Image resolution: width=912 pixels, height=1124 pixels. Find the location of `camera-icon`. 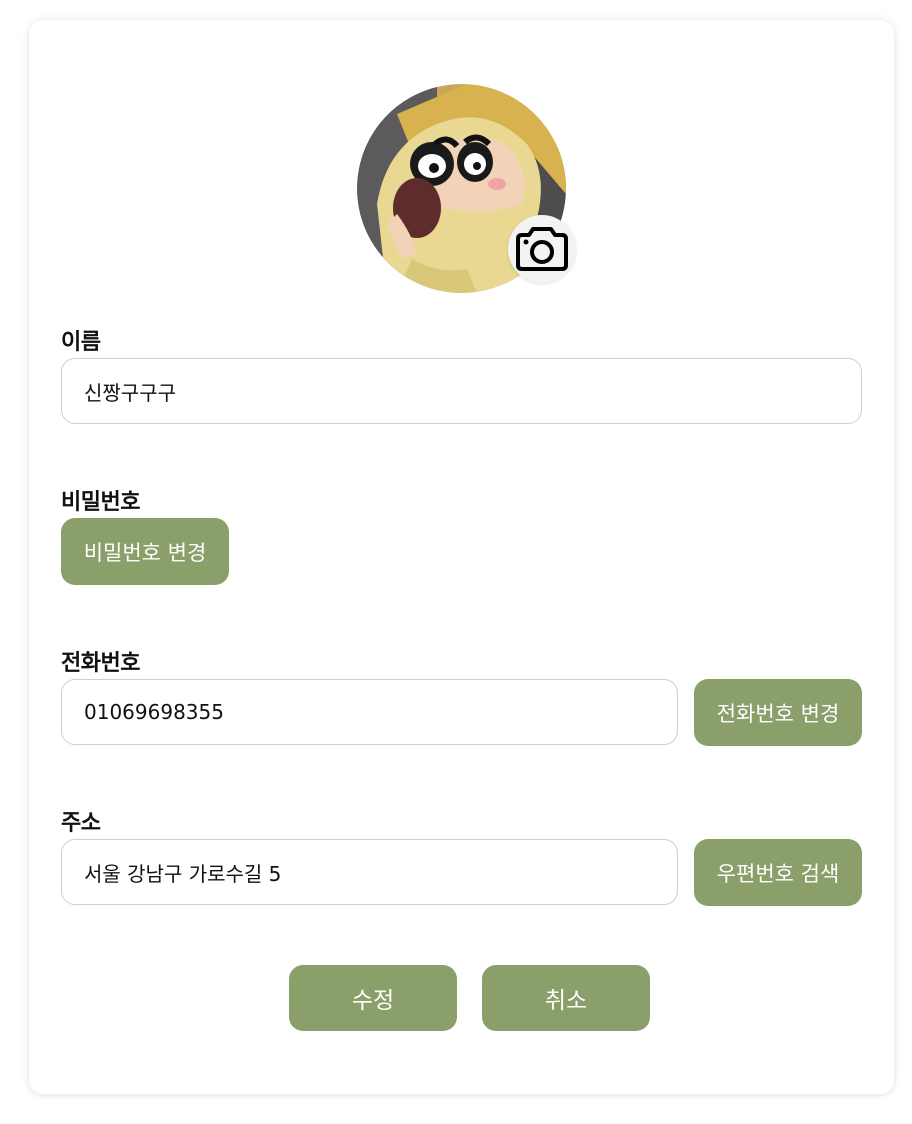

camera-icon is located at coordinates (542, 249).